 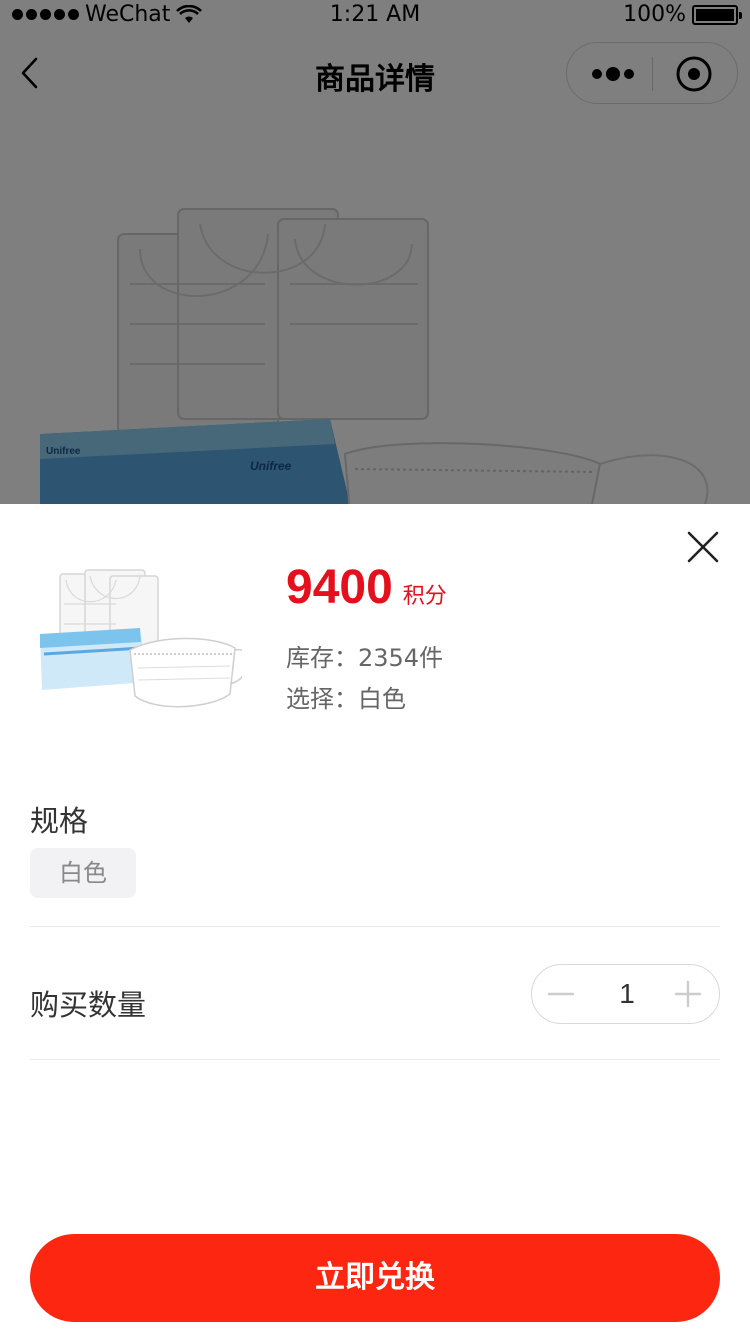 I want to click on selected-variant-text: 选择：白色, so click(x=346, y=699).